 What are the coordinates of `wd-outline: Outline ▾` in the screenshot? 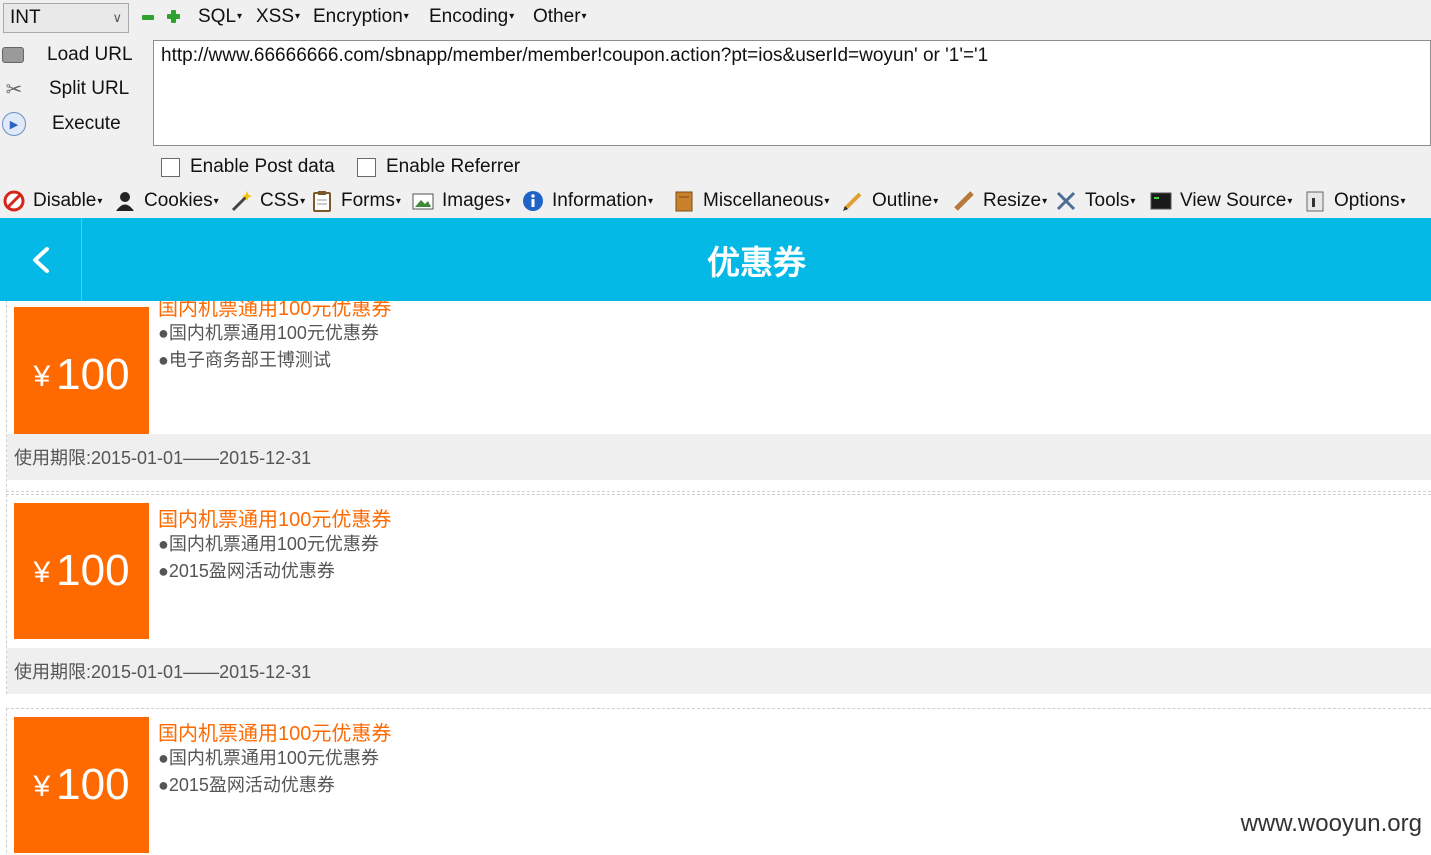 It's located at (890, 201).